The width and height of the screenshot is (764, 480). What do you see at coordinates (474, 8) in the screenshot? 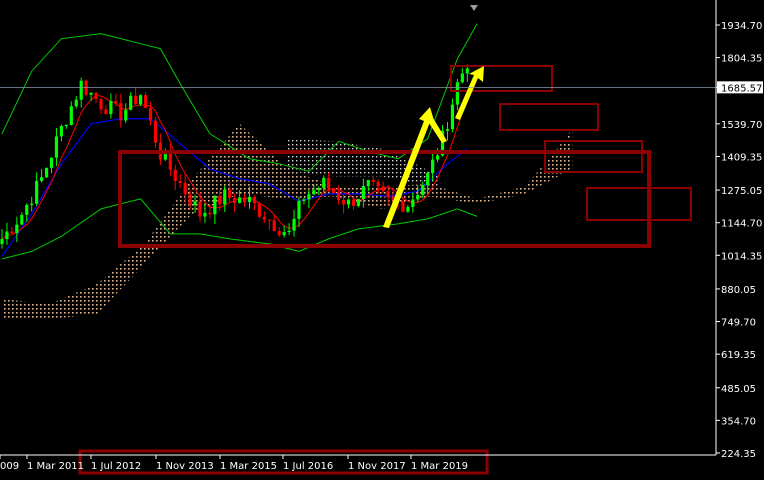
I see `scroll-marker` at bounding box center [474, 8].